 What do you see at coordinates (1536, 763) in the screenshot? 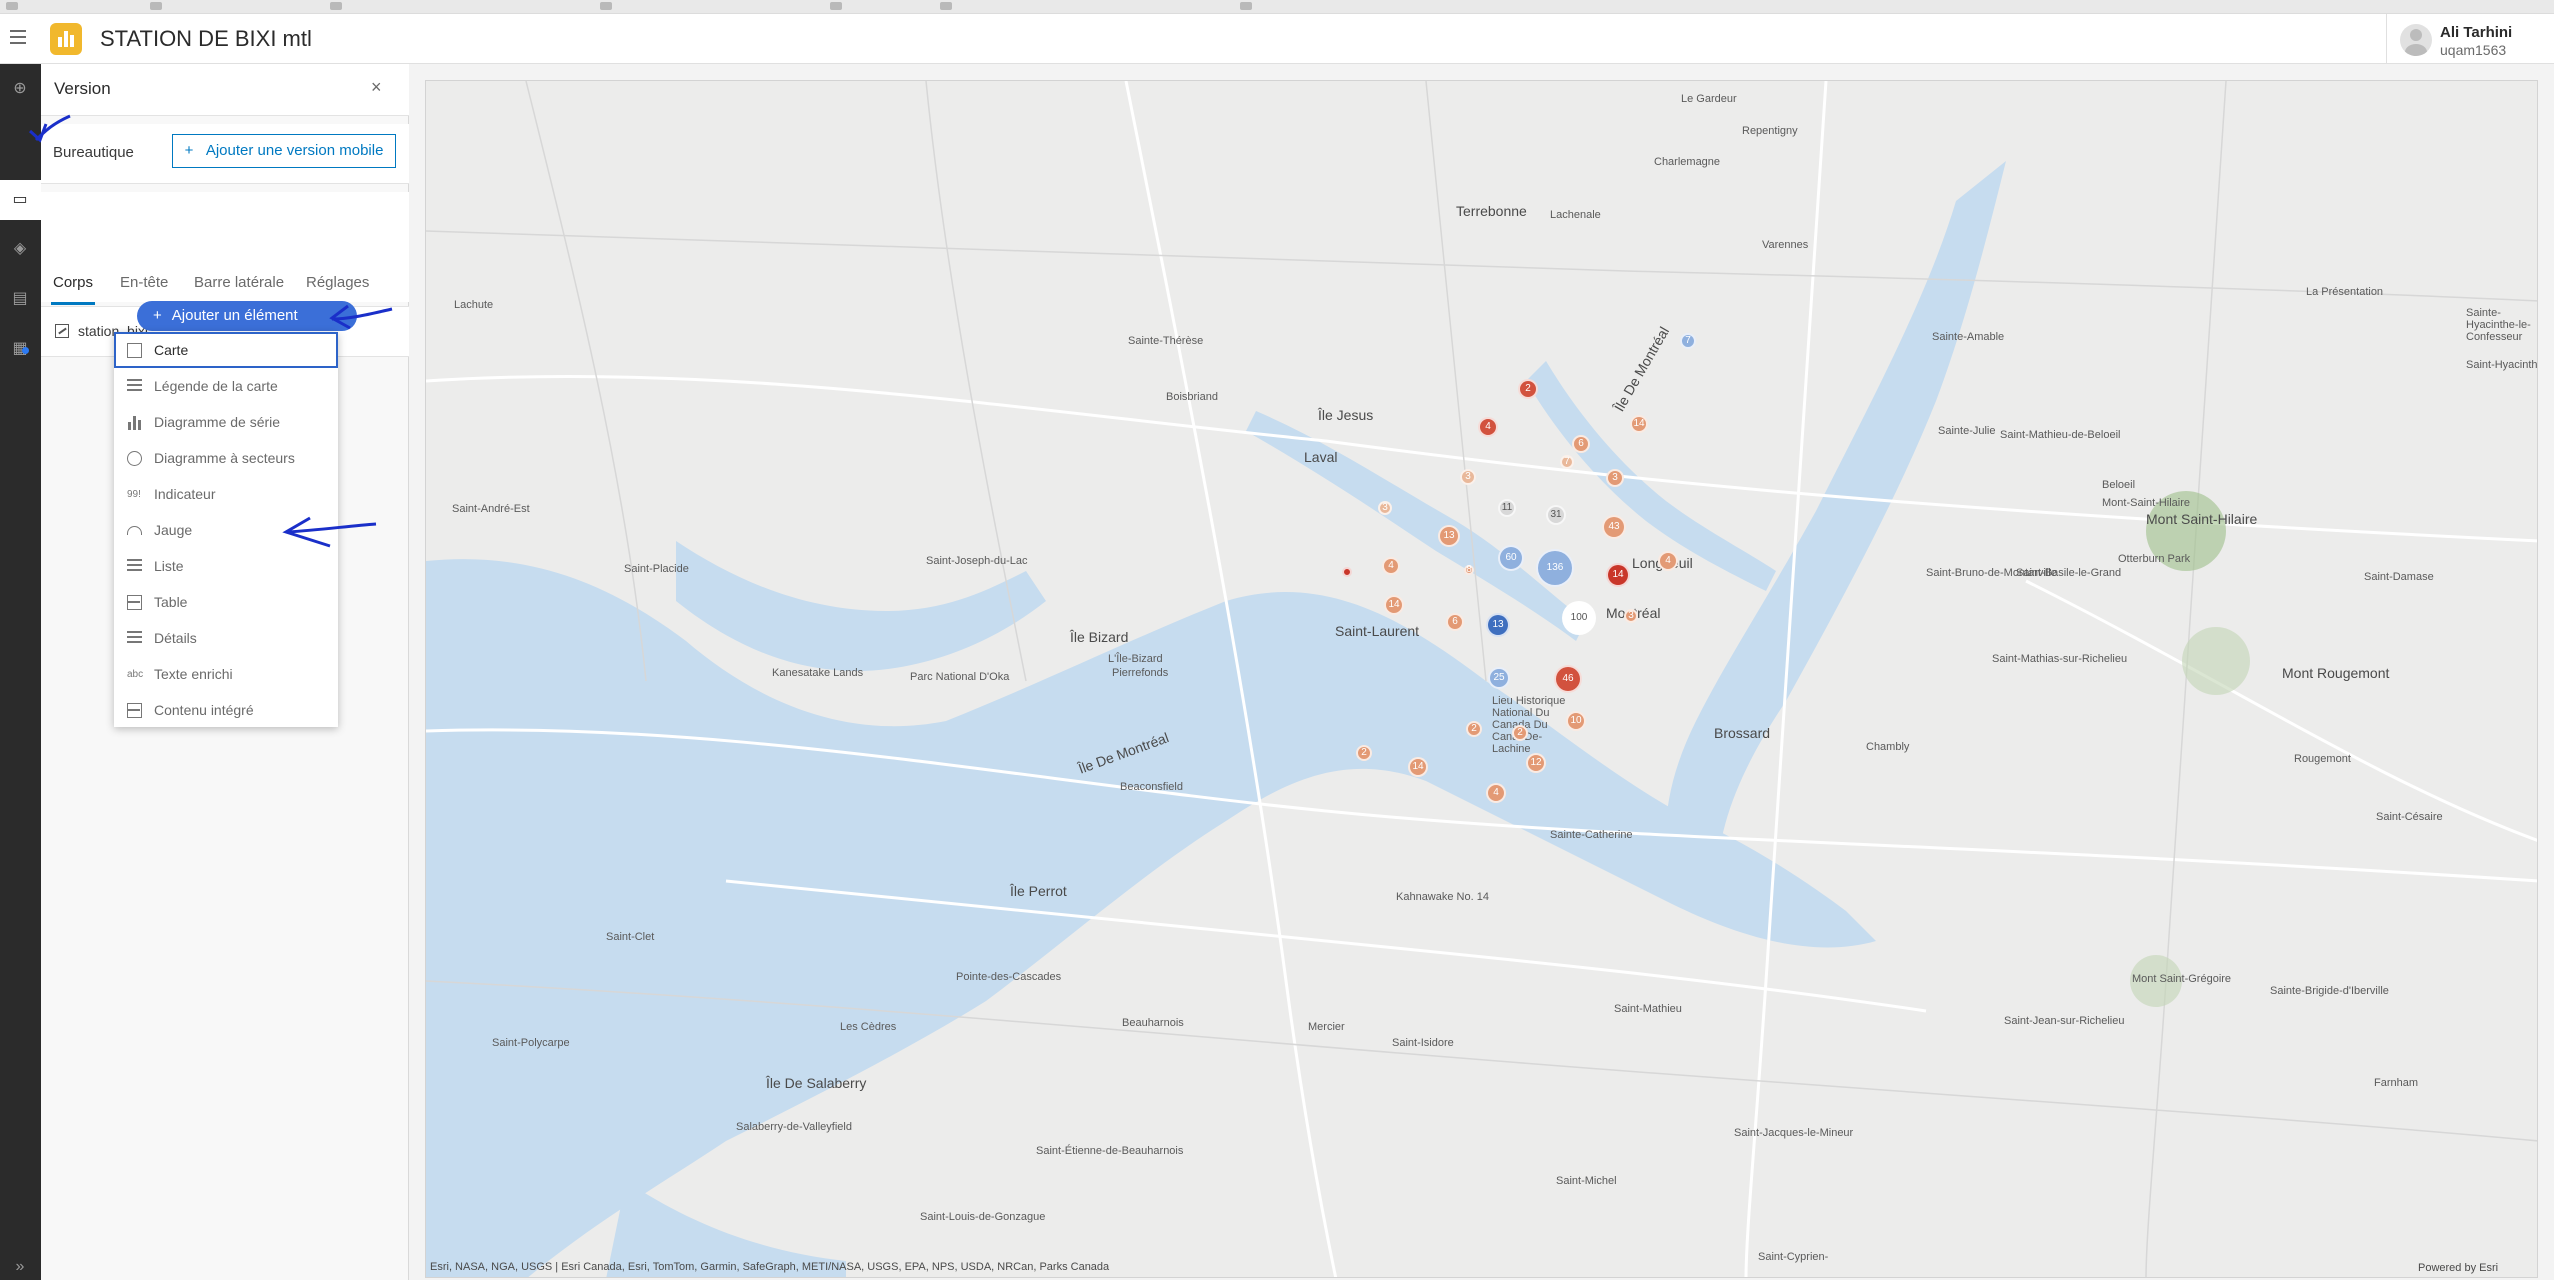
I see `cluster-marker: 12` at bounding box center [1536, 763].